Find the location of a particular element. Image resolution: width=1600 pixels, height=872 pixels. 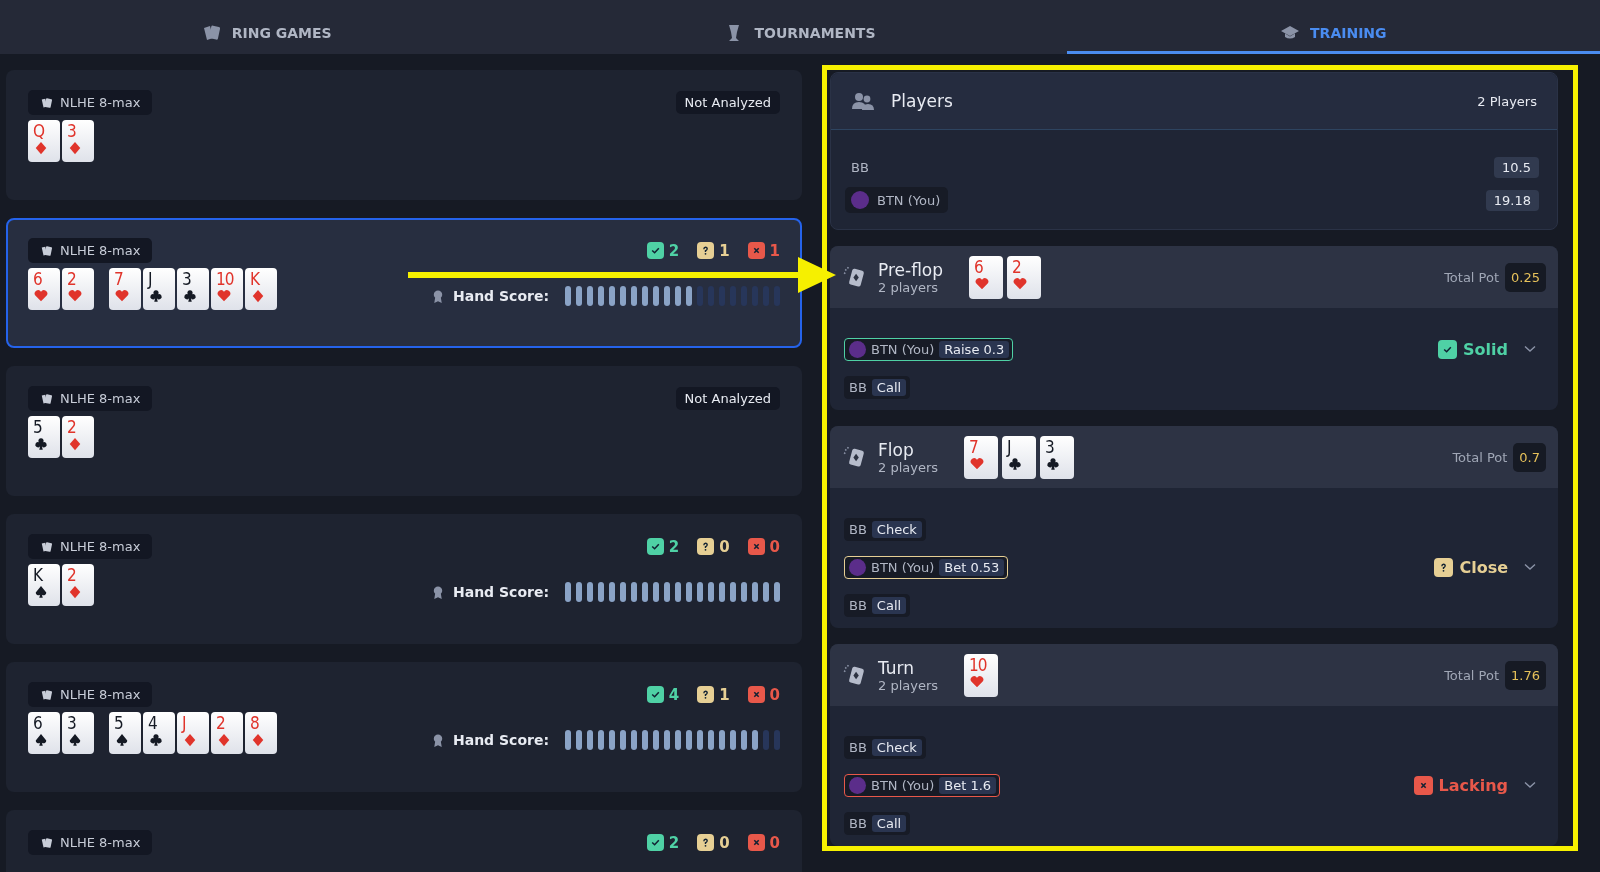

stack-value: 19.18 is located at coordinates (1512, 200).